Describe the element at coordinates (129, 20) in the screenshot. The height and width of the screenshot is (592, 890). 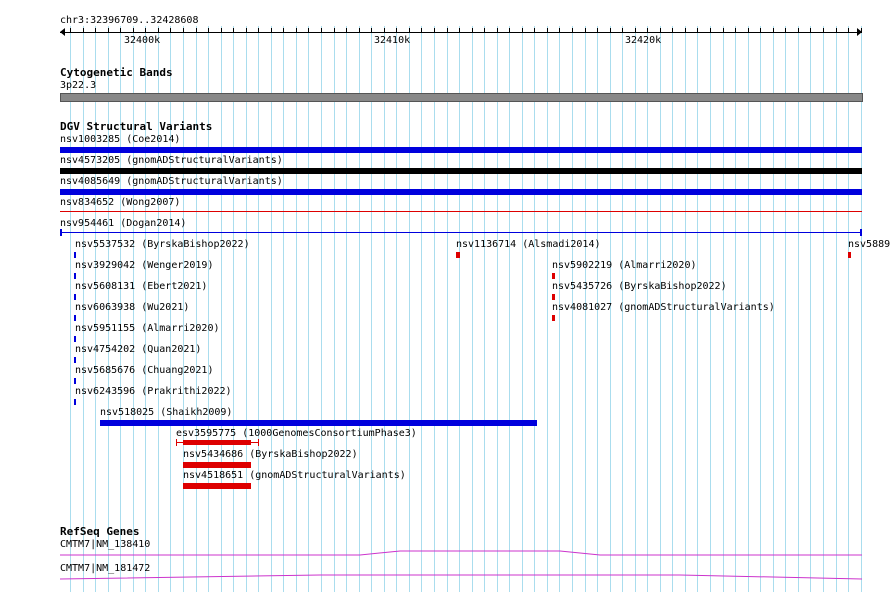
I see `region-label: chr3:32396709..32428608` at that location.